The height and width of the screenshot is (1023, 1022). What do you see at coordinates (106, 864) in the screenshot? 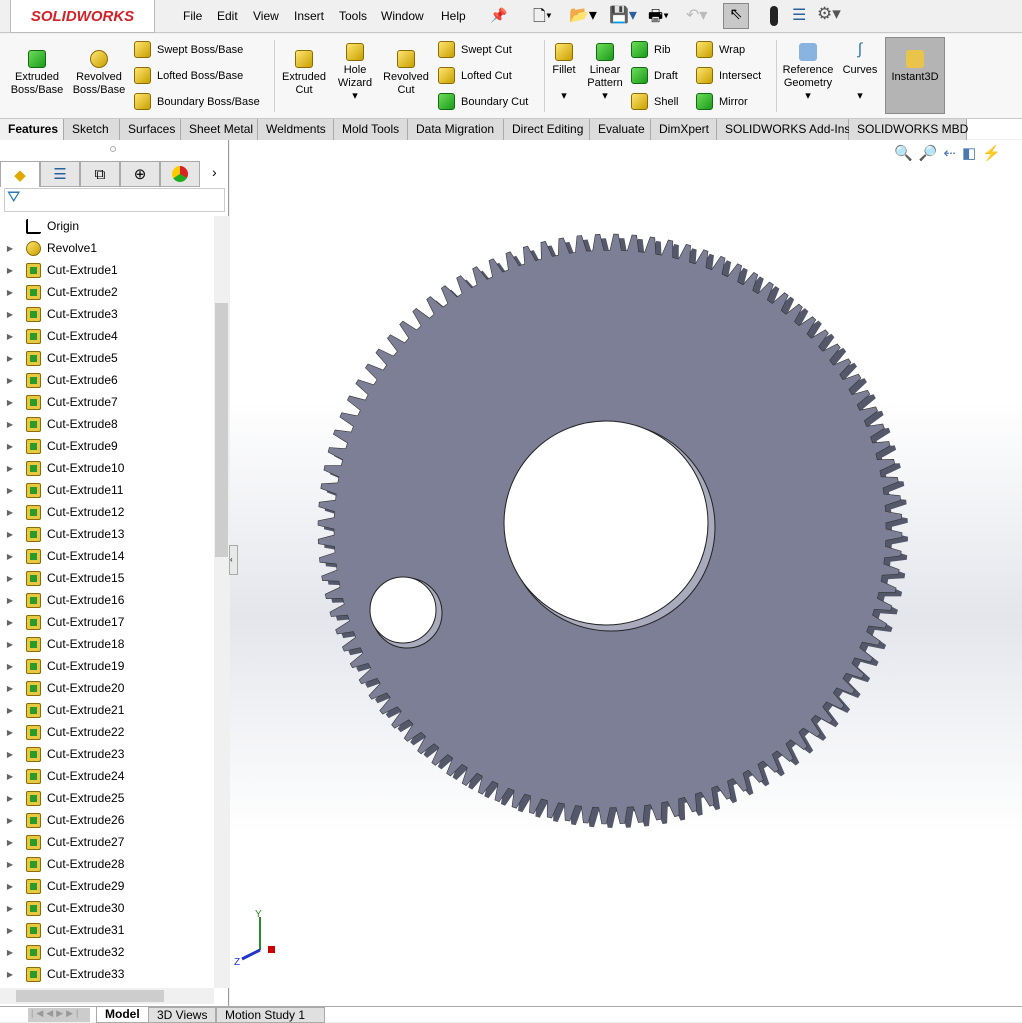
I see `tree-item: ▶ Cut-Extrude28` at bounding box center [106, 864].